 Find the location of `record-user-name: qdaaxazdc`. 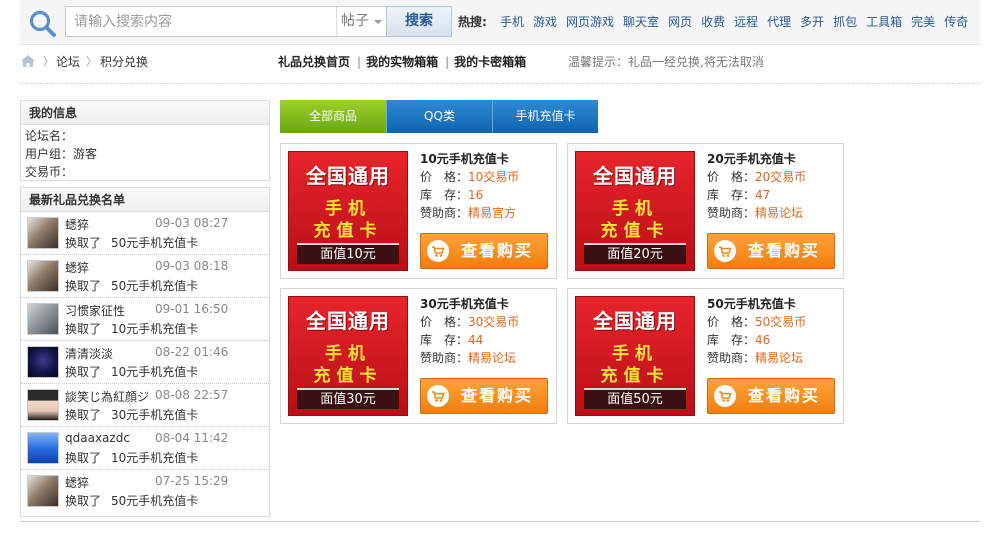

record-user-name: qdaaxazdc is located at coordinates (97, 438).